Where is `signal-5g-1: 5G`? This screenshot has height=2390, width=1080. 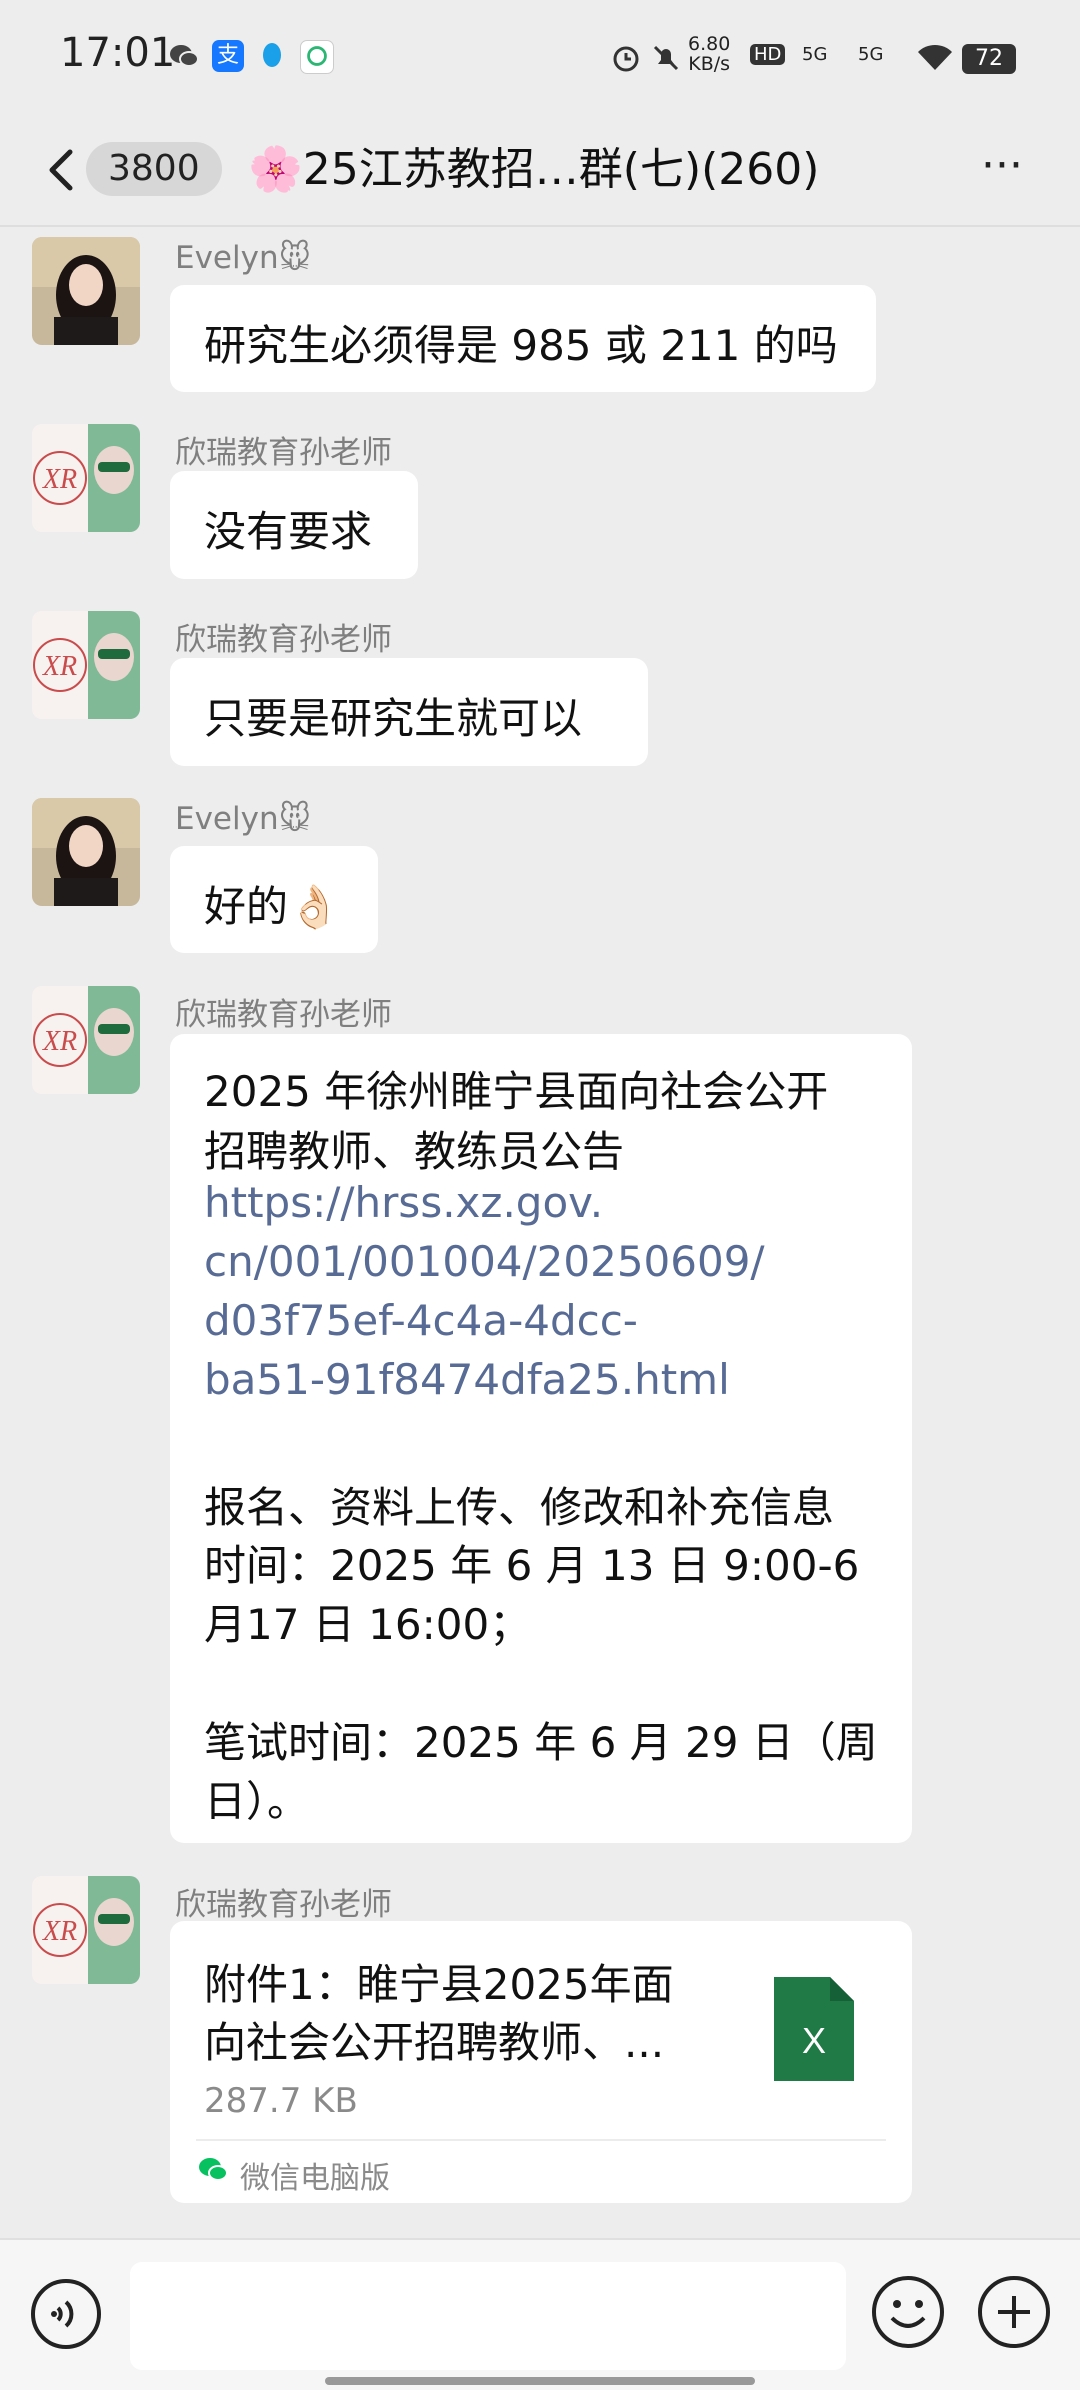 signal-5g-1: 5G is located at coordinates (815, 54).